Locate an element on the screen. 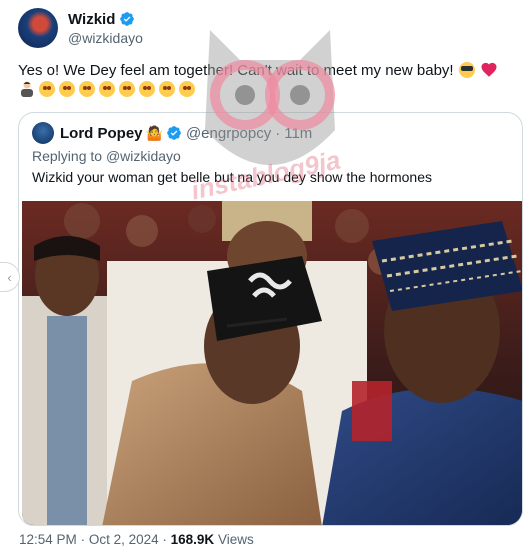 The width and height of the screenshot is (525, 555). tweet-meta: 12:54 PM · Oct 2, 2024 · 168.9K Views is located at coordinates (136, 539).